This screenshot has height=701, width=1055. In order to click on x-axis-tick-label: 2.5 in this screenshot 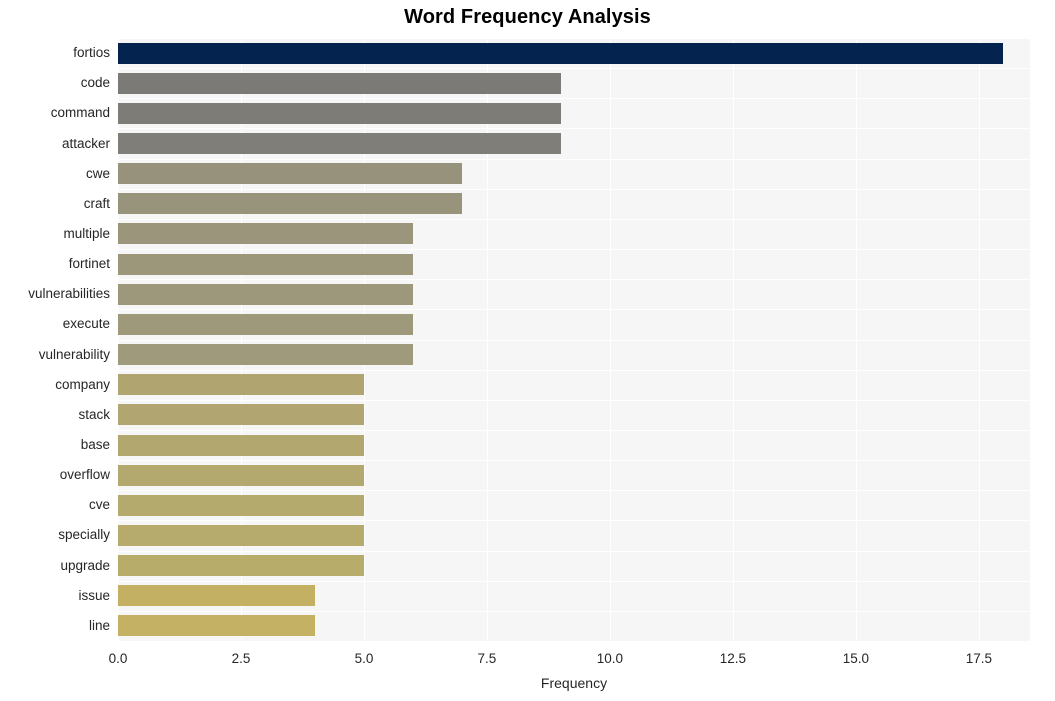, I will do `click(241, 658)`.